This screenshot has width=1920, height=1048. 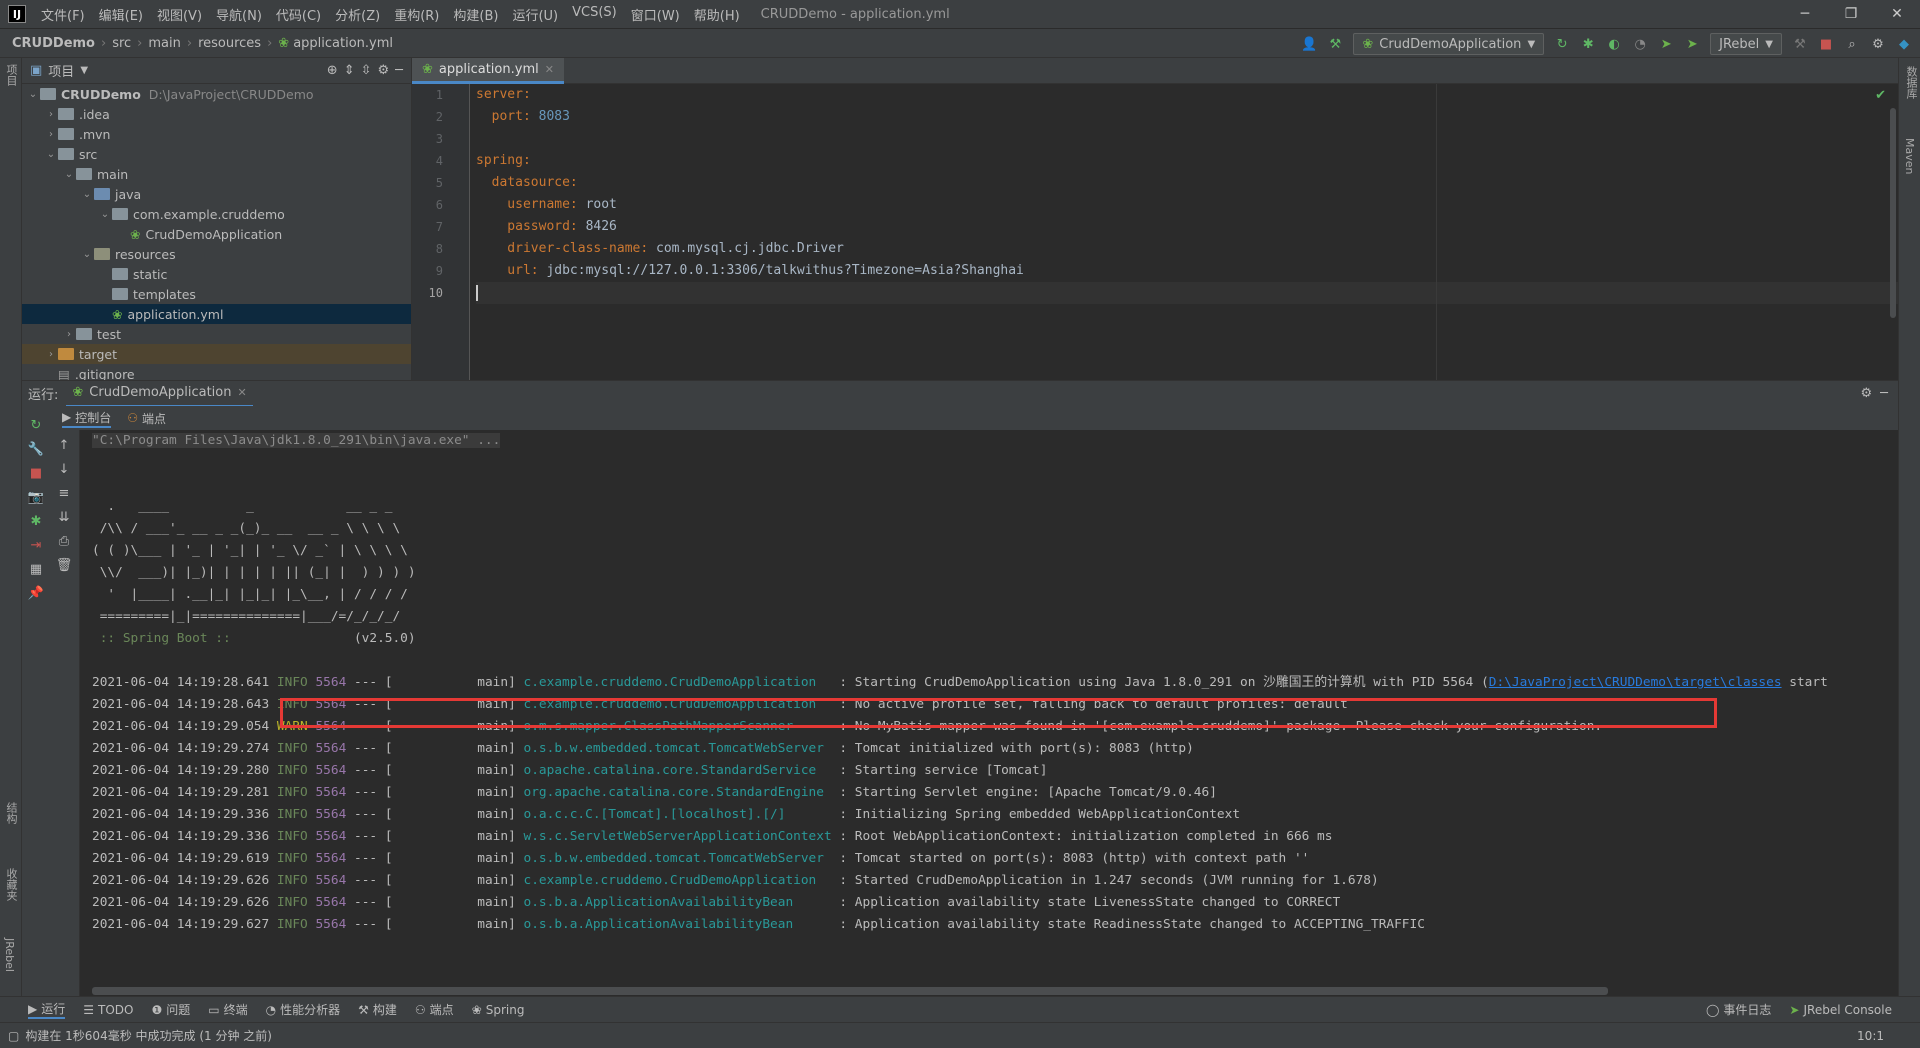 What do you see at coordinates (332, 70) in the screenshot?
I see `locate-icon: ⊕` at bounding box center [332, 70].